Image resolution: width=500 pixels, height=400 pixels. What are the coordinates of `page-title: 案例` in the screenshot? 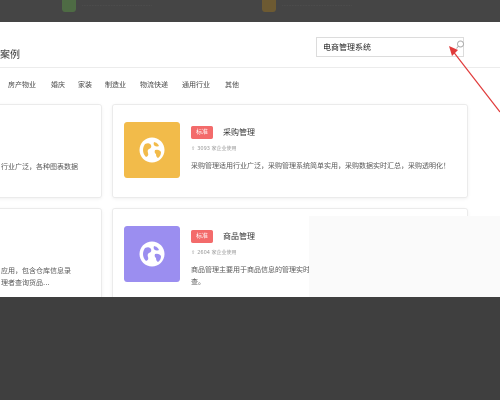 It's located at (10, 55).